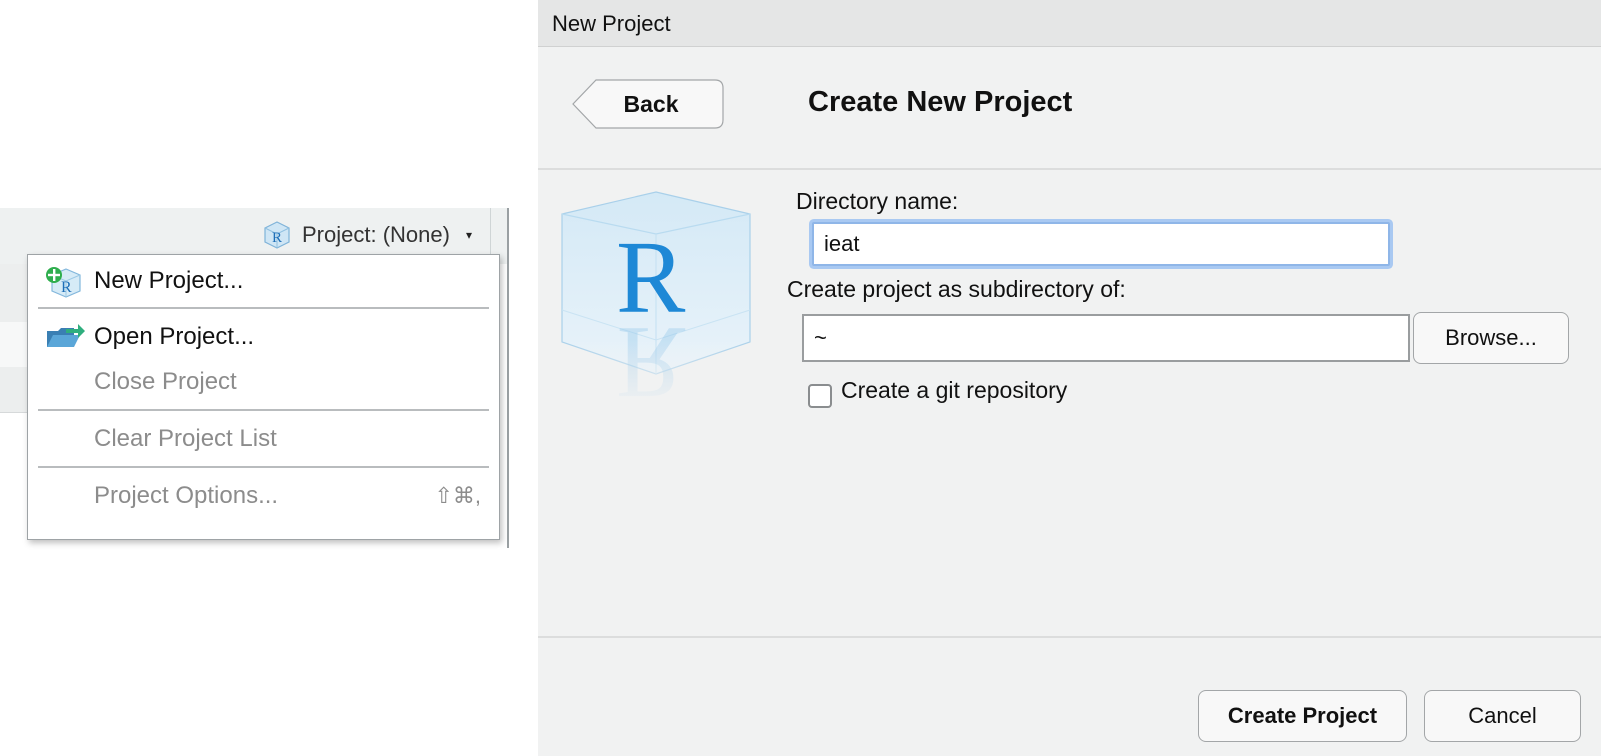 Image resolution: width=1601 pixels, height=756 pixels. What do you see at coordinates (820, 396) in the screenshot?
I see `git-repository-checkbox` at bounding box center [820, 396].